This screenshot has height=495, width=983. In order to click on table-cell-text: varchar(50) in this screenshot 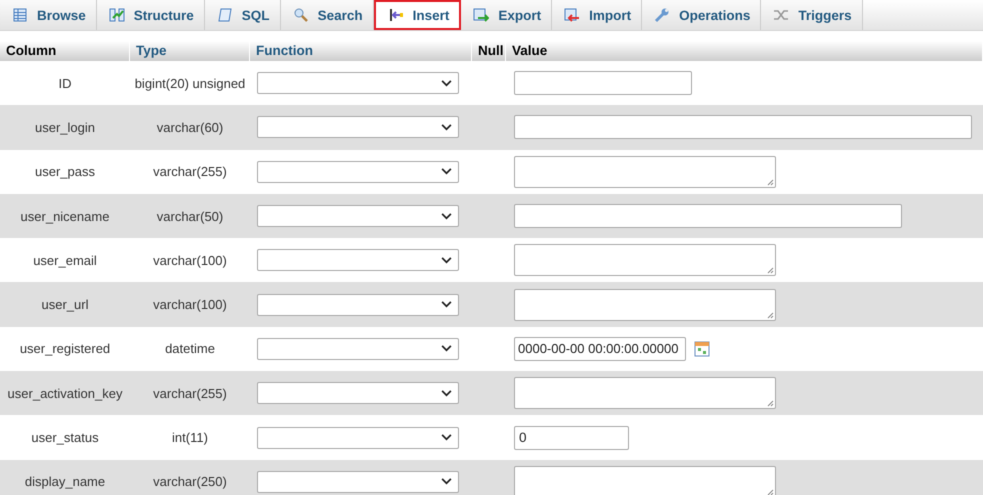, I will do `click(190, 216)`.